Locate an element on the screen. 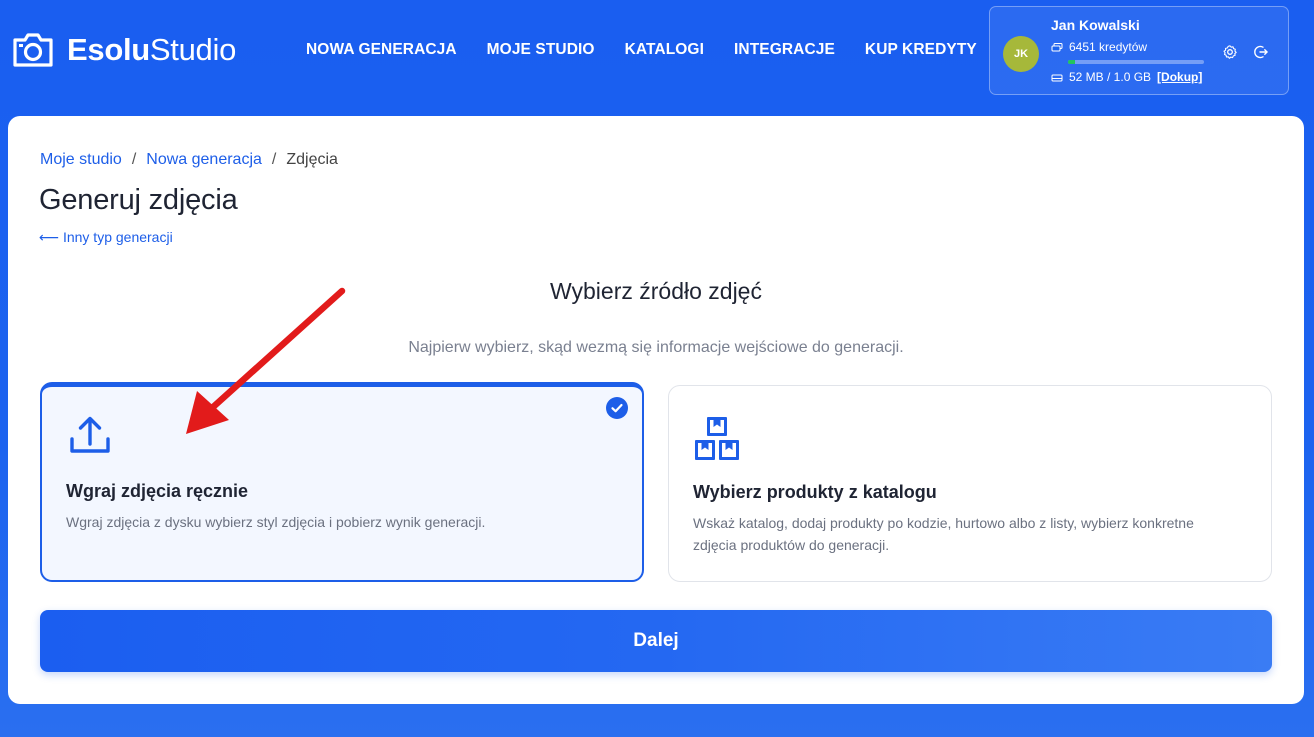  logo: EsoluStudio is located at coordinates (124, 50).